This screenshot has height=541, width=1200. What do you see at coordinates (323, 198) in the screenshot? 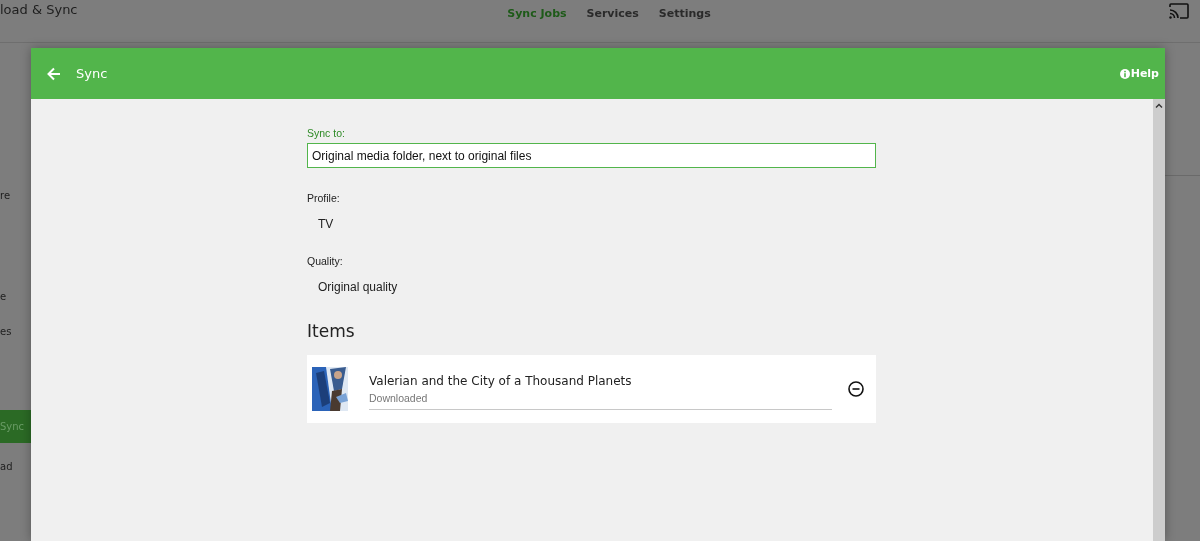
I see `field-label: Profile:` at bounding box center [323, 198].